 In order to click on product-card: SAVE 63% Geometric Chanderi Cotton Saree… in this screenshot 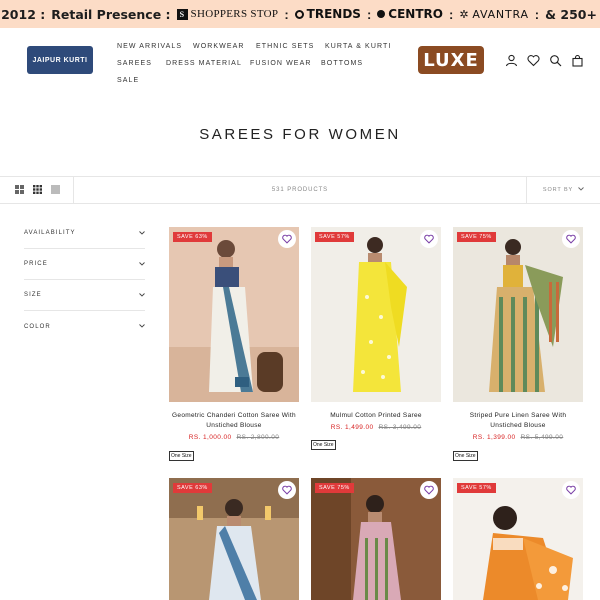, I will do `click(234, 347)`.